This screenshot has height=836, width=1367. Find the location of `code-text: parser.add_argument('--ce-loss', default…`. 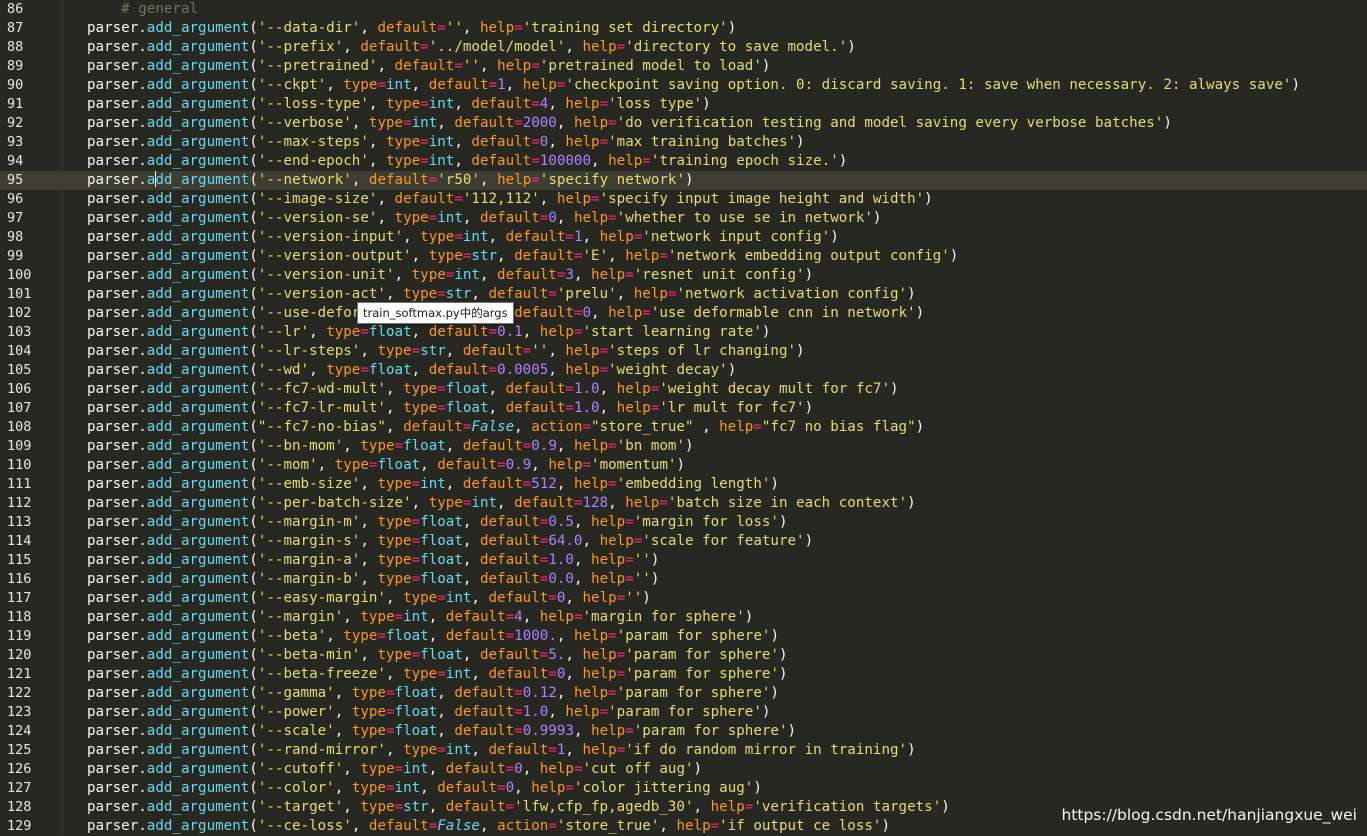

code-text: parser.add_argument('--ce-loss', default… is located at coordinates (488, 826).